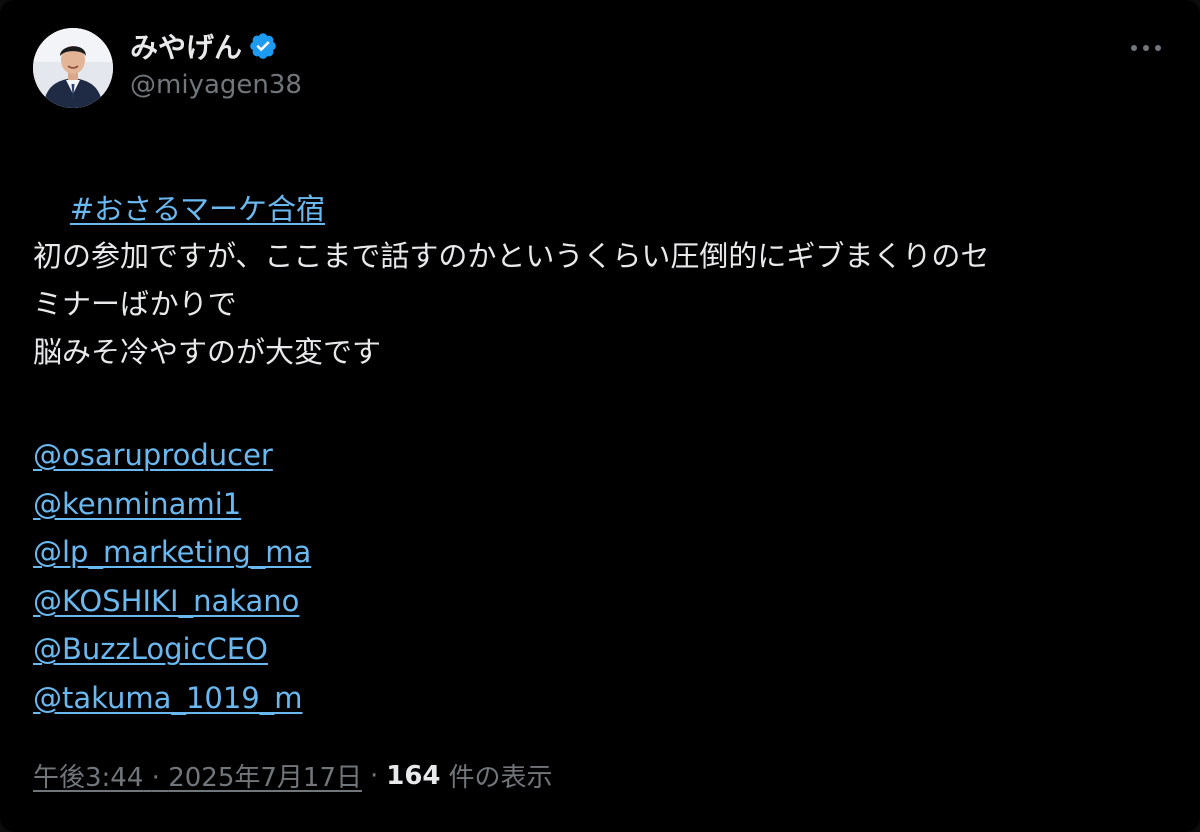 This screenshot has height=832, width=1200. What do you see at coordinates (88, 778) in the screenshot?
I see `post-time: 午後3:44` at bounding box center [88, 778].